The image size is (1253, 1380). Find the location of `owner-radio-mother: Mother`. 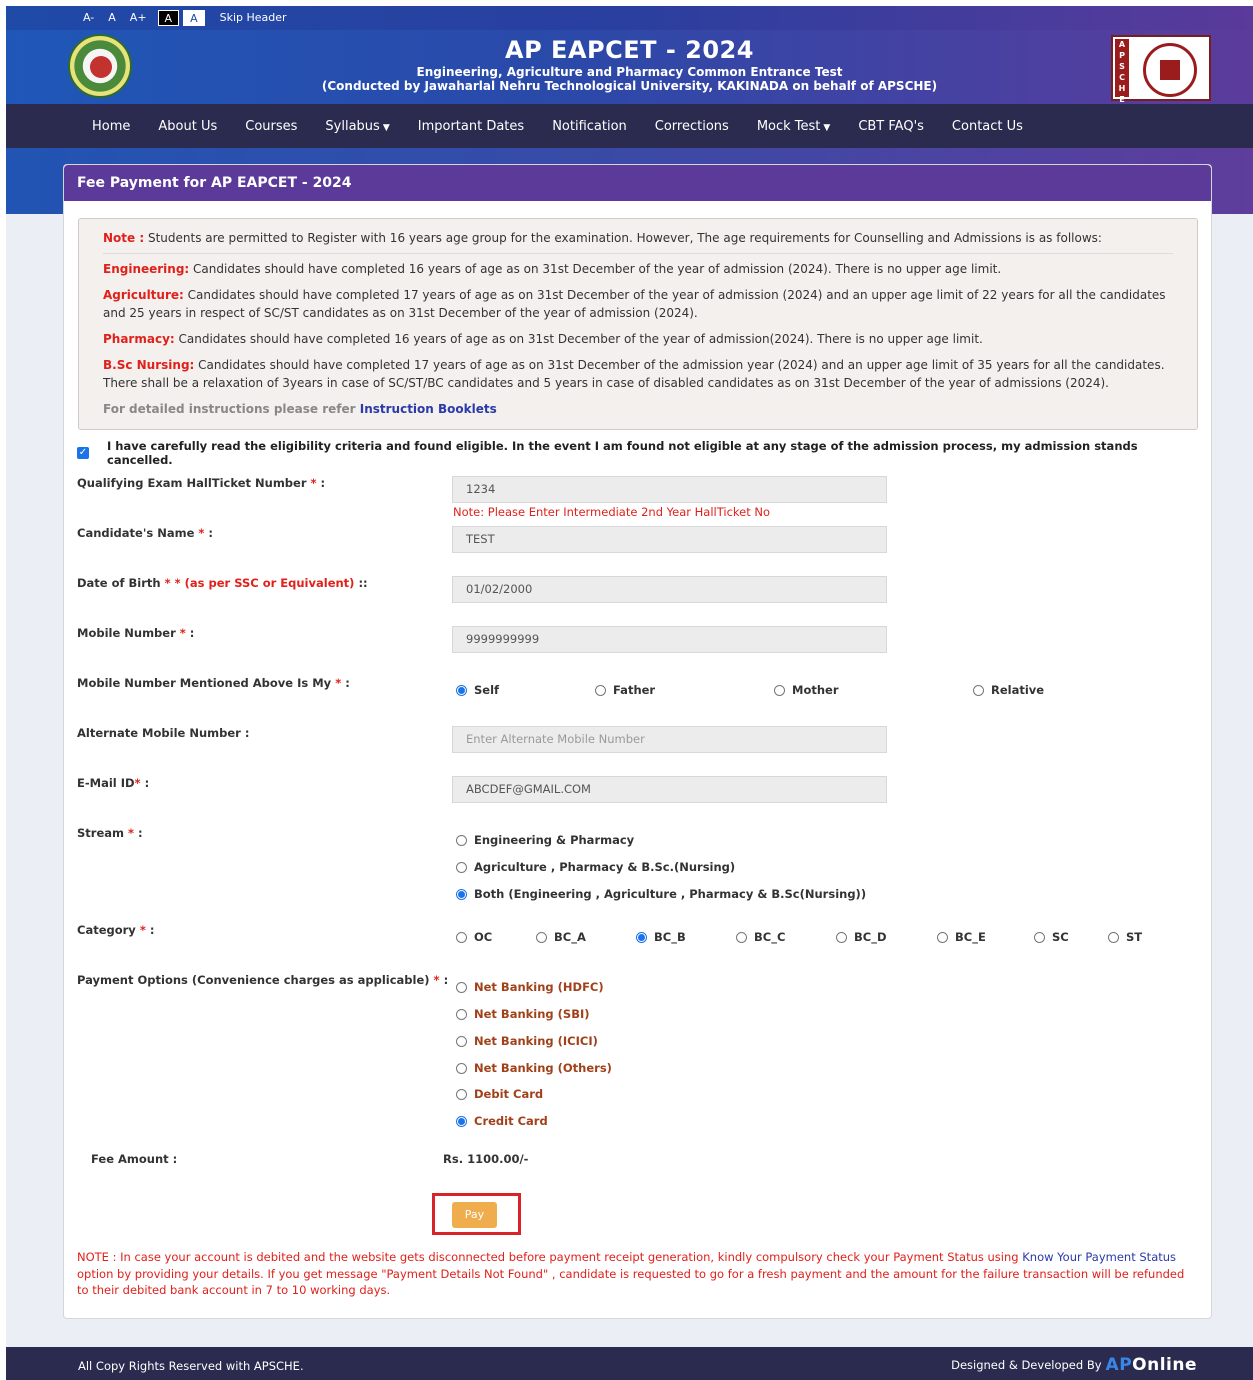

owner-radio-mother: Mother is located at coordinates (806, 690).